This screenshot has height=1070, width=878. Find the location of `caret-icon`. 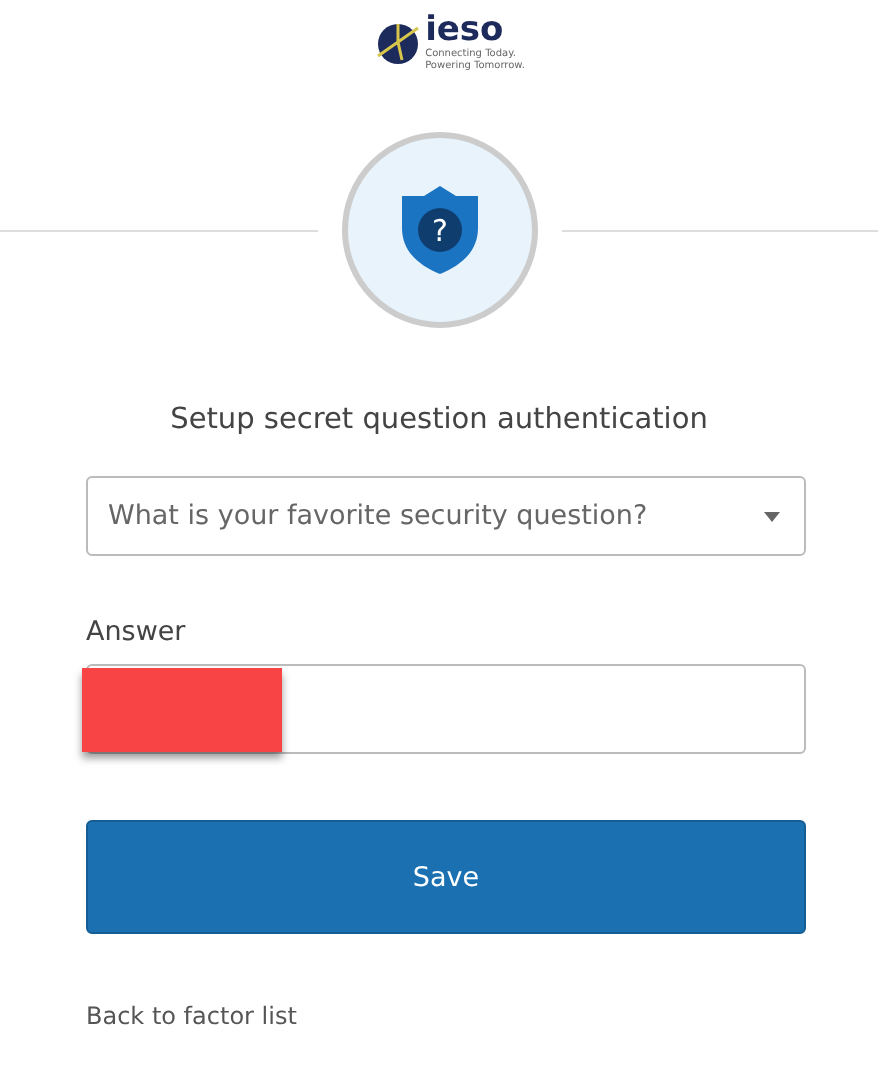

caret-icon is located at coordinates (772, 516).